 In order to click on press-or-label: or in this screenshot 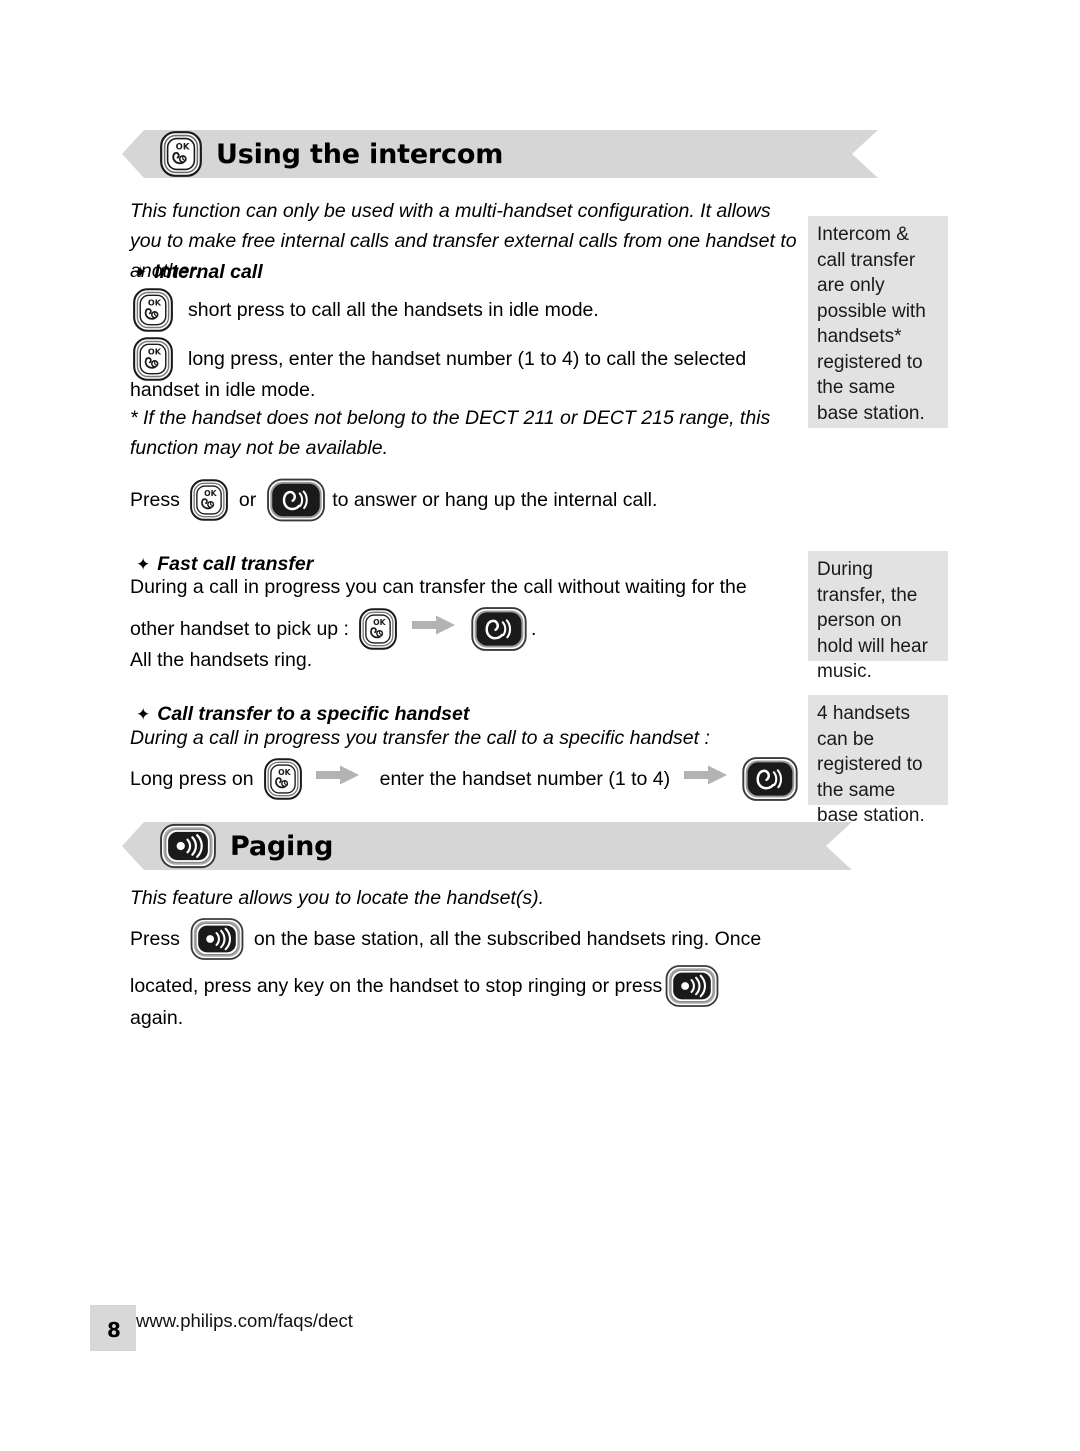, I will do `click(247, 500)`.